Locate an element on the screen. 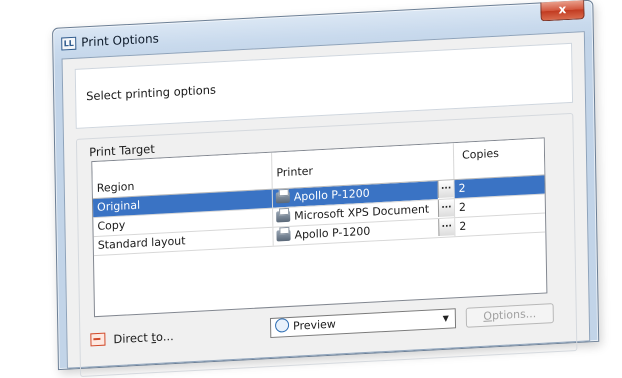  copies-cell: 2 is located at coordinates (500, 224).